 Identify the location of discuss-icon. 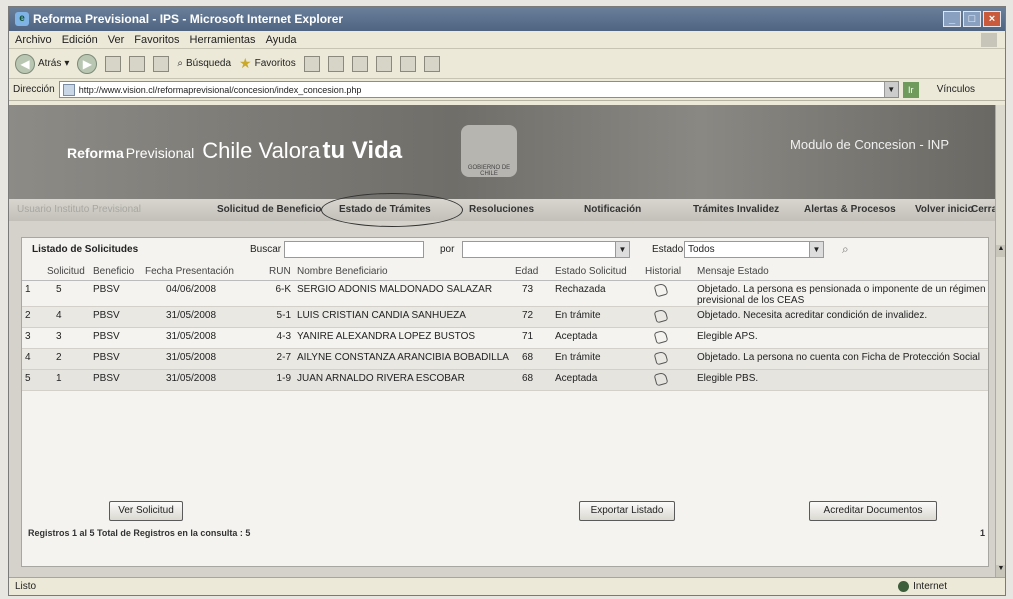
(407, 63).